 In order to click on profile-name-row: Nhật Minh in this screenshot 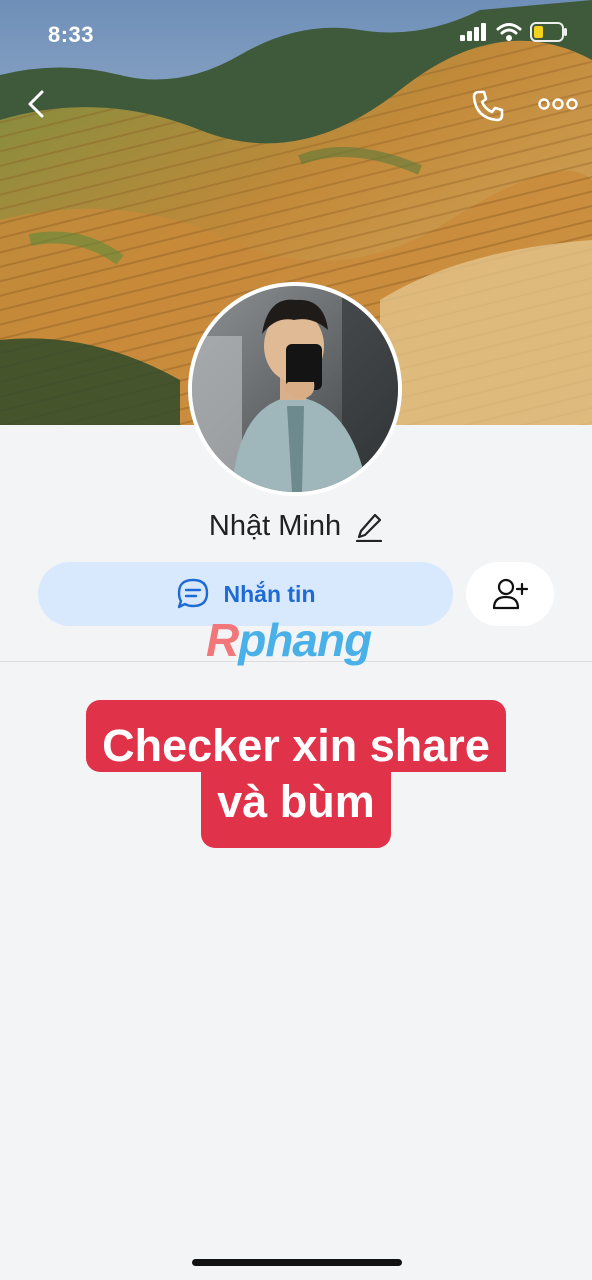, I will do `click(296, 526)`.